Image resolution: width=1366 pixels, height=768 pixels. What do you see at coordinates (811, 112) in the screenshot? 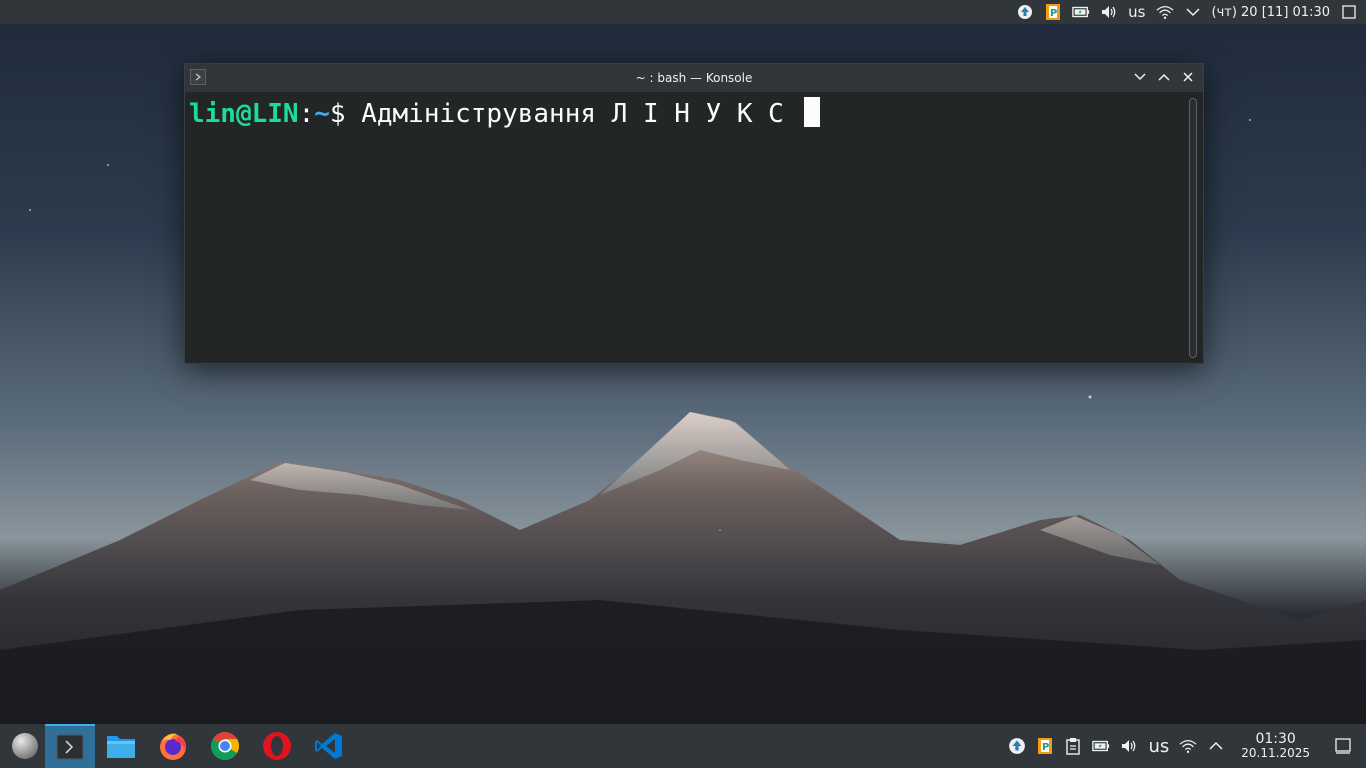
I see `terminal-cursor` at bounding box center [811, 112].